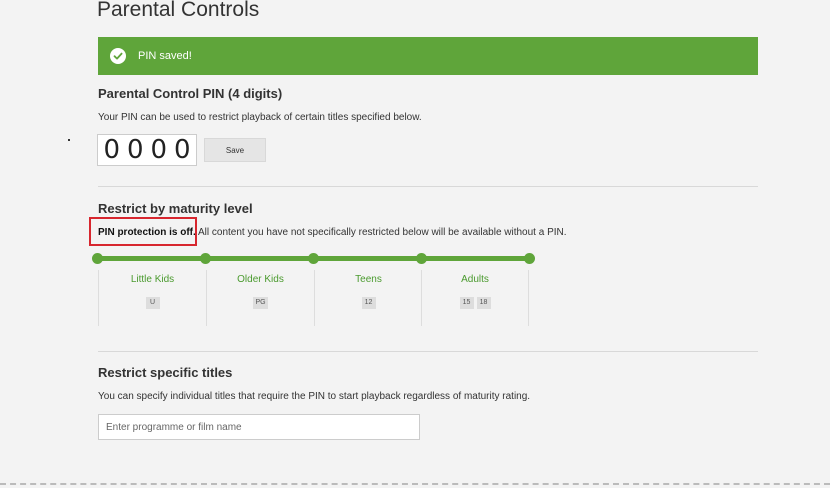 The width and height of the screenshot is (830, 488). Describe the element at coordinates (165, 56) in the screenshot. I see `banner-message: PIN saved!` at that location.